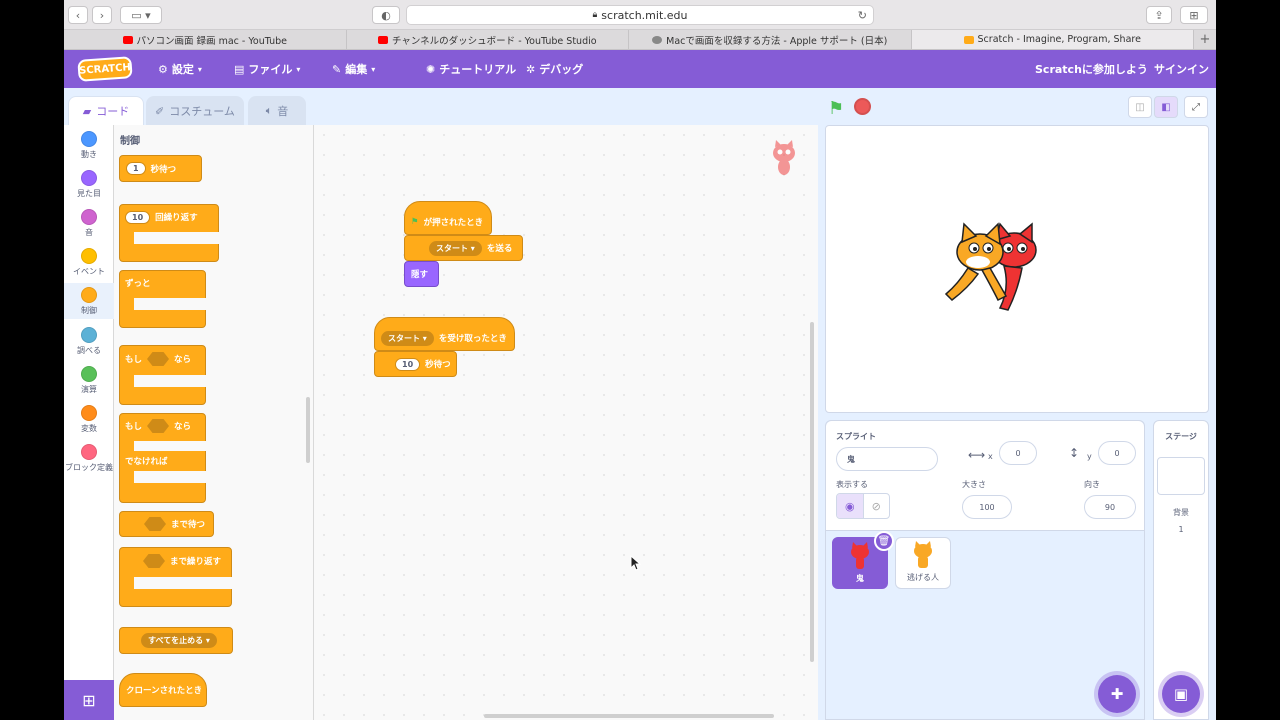  What do you see at coordinates (89, 262) in the screenshot?
I see `category-events: イベント` at bounding box center [89, 262].